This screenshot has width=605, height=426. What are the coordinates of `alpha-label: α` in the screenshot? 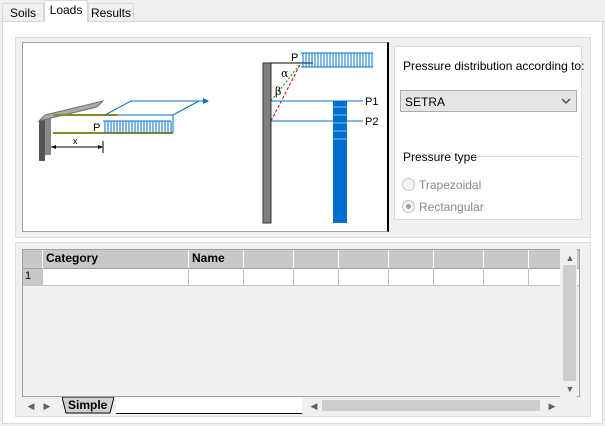 It's located at (285, 73).